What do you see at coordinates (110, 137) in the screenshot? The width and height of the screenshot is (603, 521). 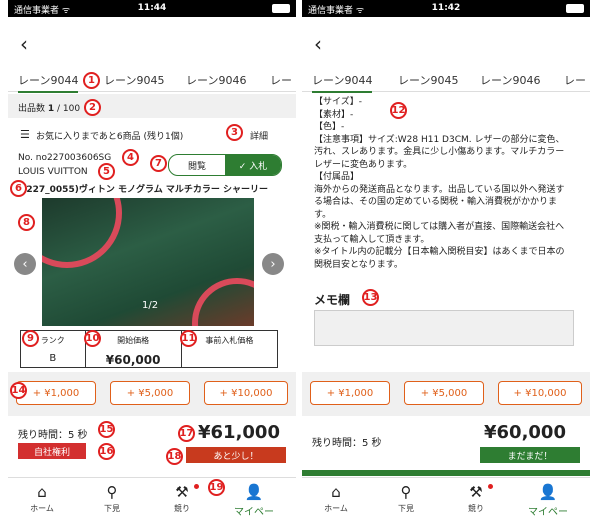 I see `favorites-text: お気に入りまであと6商品 (残り1個)` at bounding box center [110, 137].